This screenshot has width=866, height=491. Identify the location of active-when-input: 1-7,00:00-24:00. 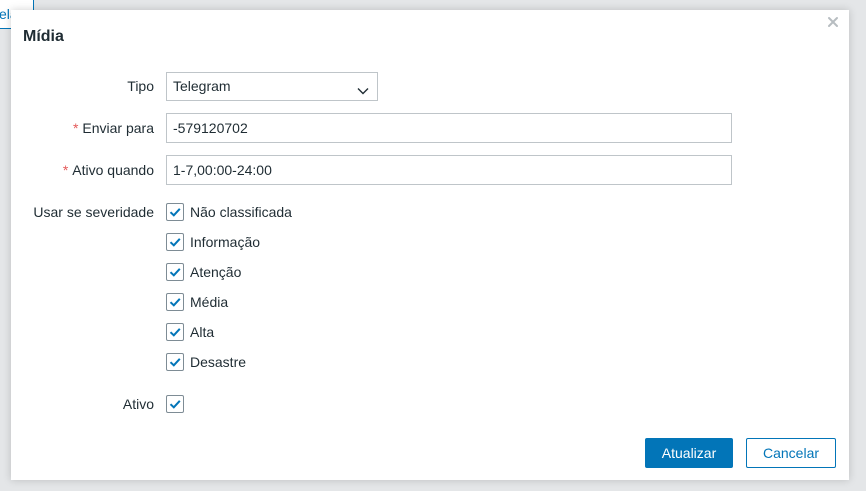
(449, 170).